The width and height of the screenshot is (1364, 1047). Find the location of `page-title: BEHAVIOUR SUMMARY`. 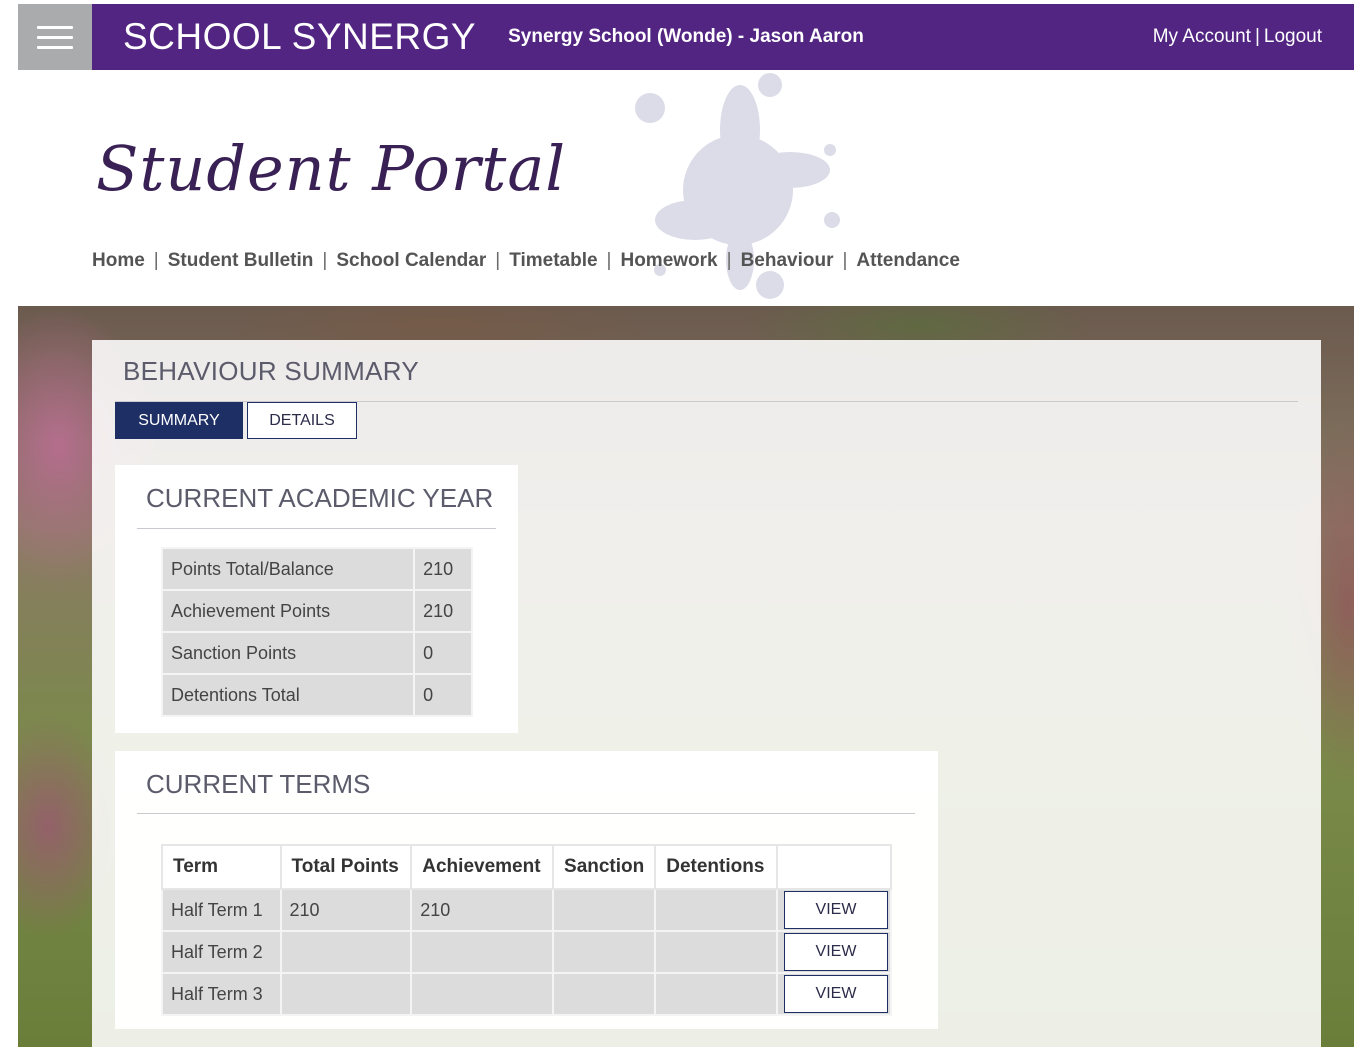

page-title: BEHAVIOUR SUMMARY is located at coordinates (271, 371).